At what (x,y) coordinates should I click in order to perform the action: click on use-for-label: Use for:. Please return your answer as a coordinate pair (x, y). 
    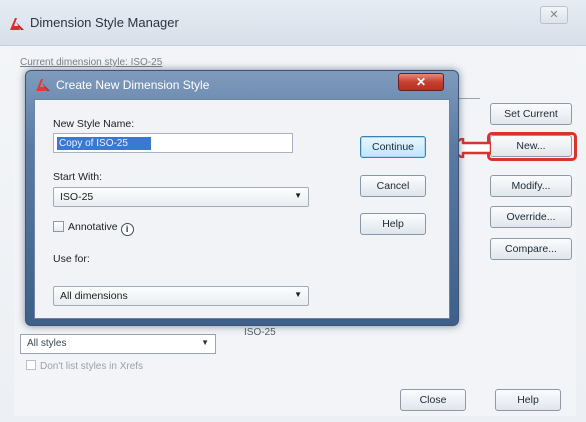
    Looking at the image, I should click on (71, 259).